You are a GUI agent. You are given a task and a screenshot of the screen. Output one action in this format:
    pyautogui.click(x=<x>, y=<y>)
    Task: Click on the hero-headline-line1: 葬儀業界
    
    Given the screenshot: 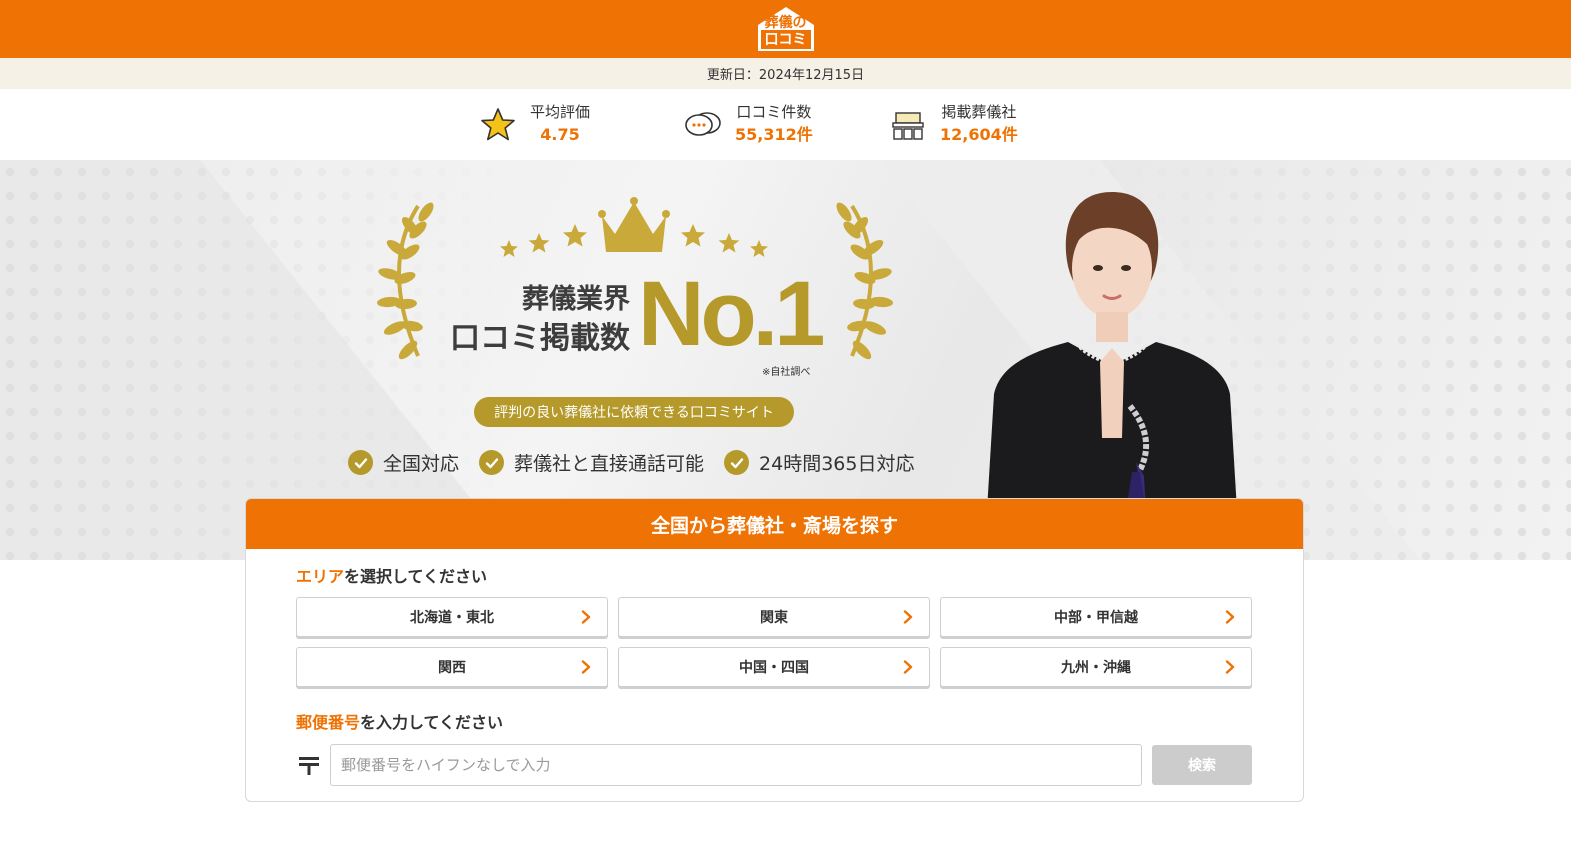 What is the action you would take?
    pyautogui.click(x=576, y=299)
    